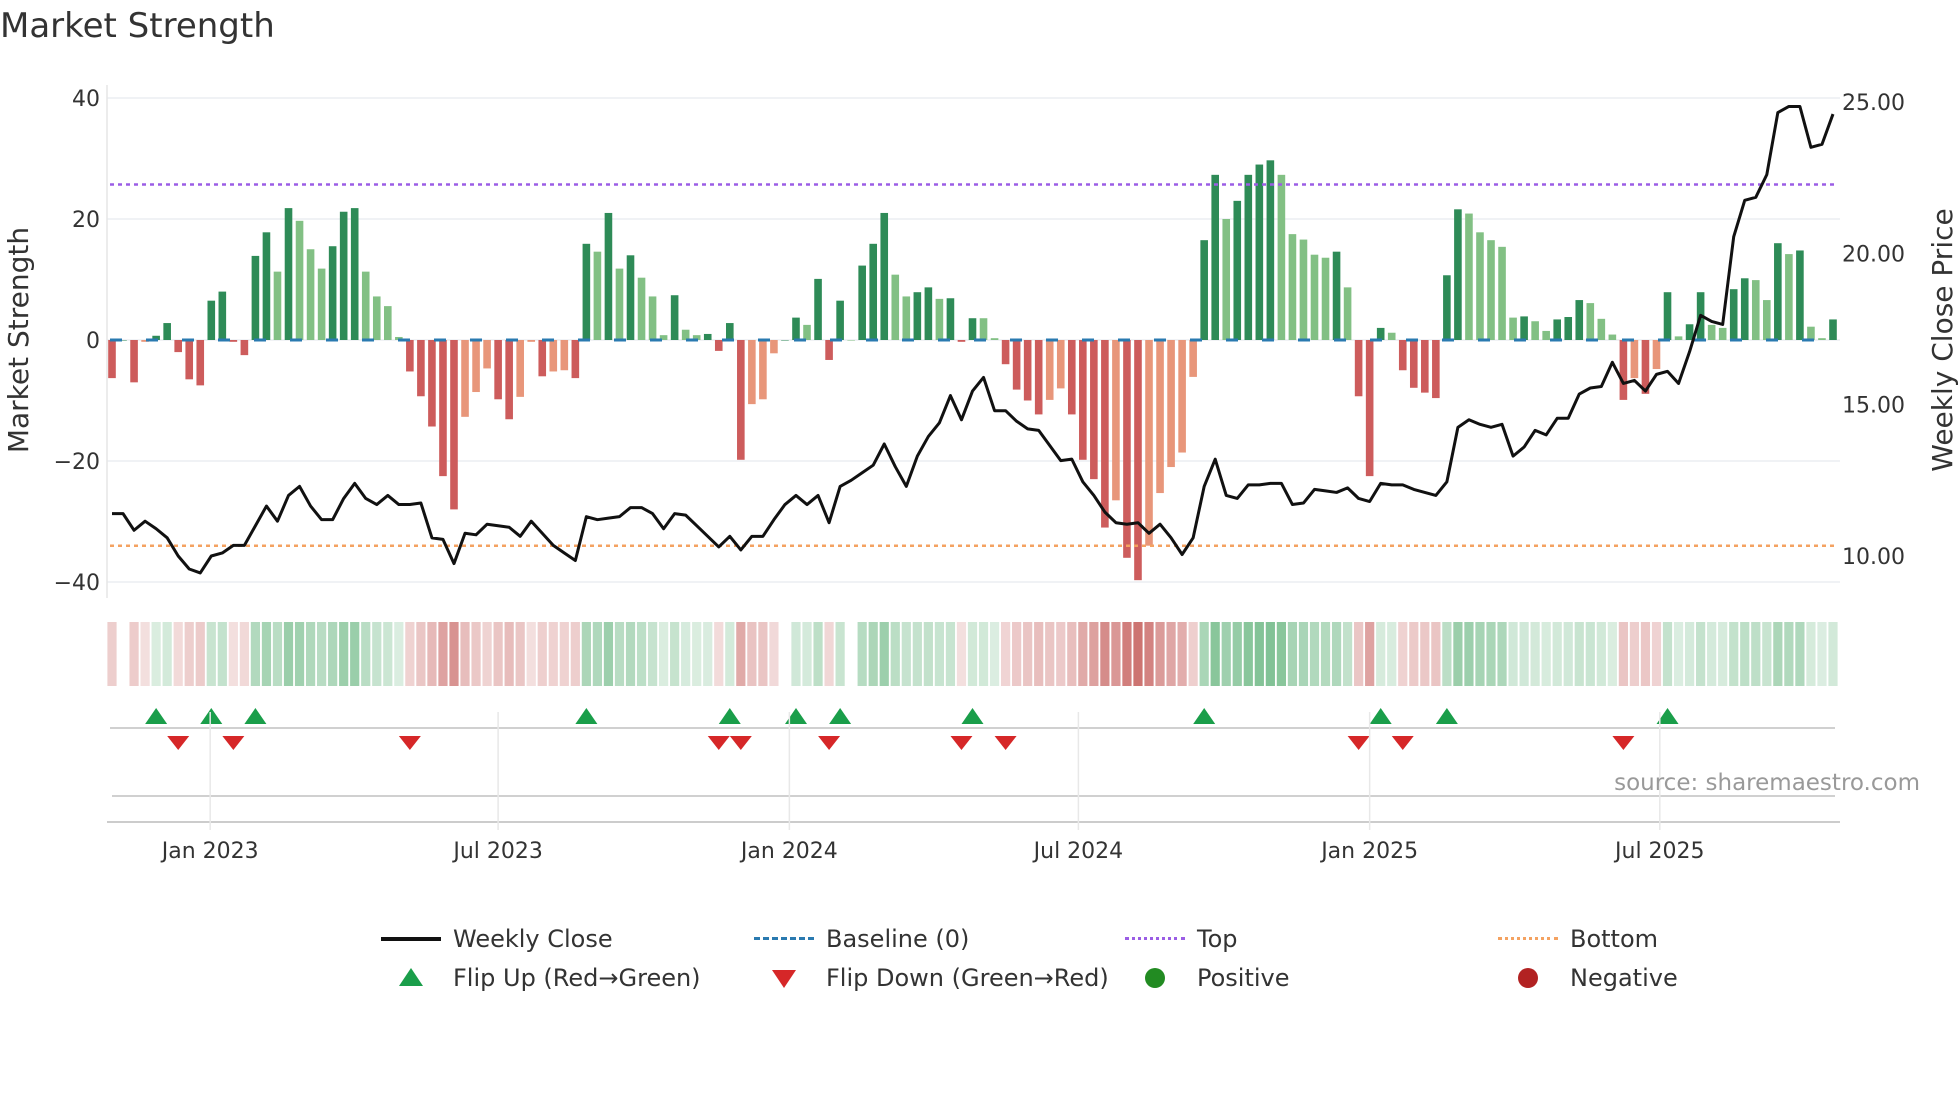  What do you see at coordinates (1942, 339) in the screenshot?
I see `y2-axis-title: Weekly Close Price` at bounding box center [1942, 339].